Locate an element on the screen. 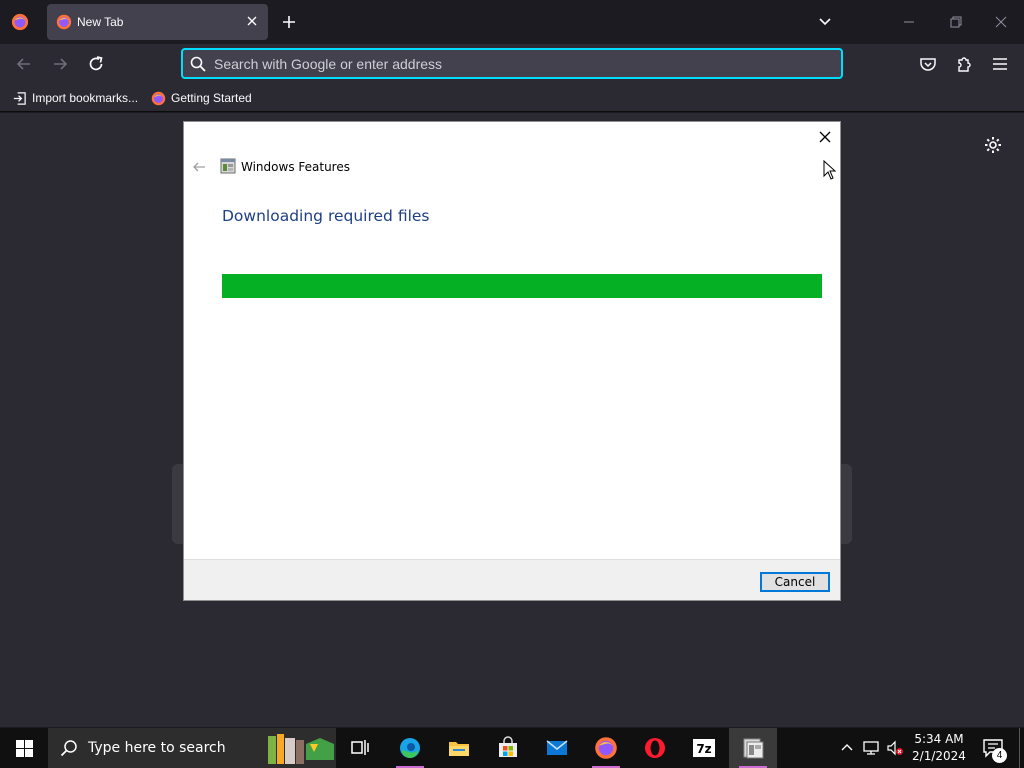 This screenshot has width=1024, height=768. chevron-down-icon is located at coordinates (825, 22).